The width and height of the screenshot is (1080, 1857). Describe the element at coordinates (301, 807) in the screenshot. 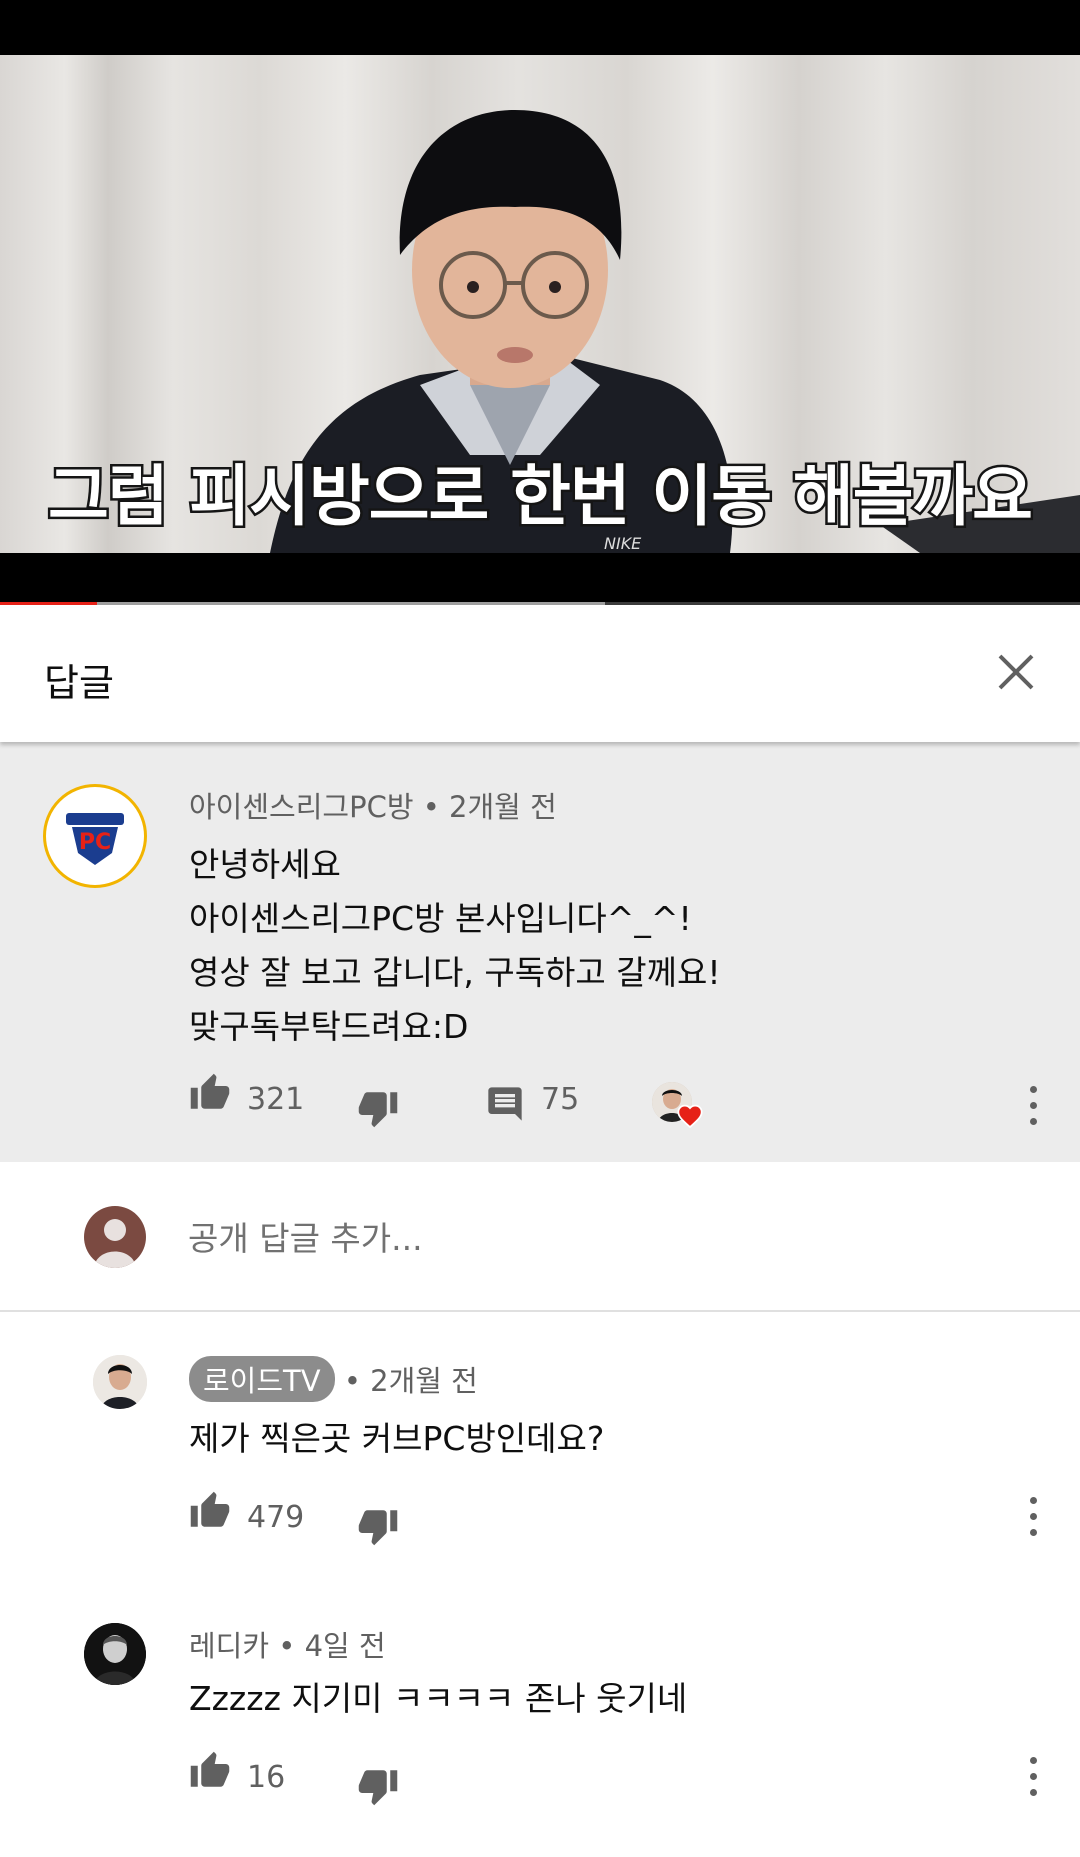

I see `comment-author: 아이센스리그PC방` at that location.